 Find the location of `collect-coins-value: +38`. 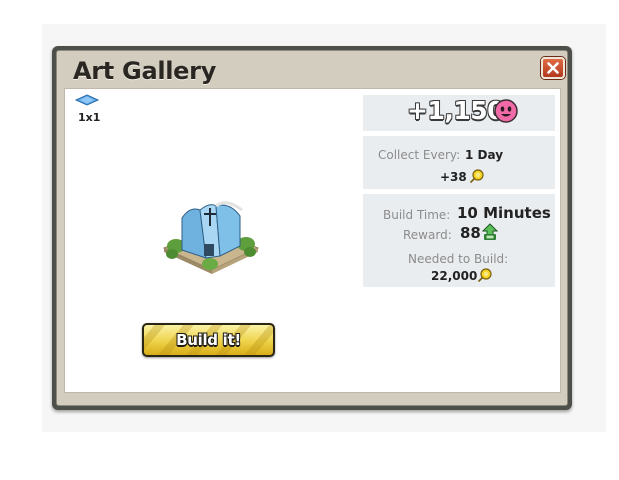

collect-coins-value: +38 is located at coordinates (453, 177).